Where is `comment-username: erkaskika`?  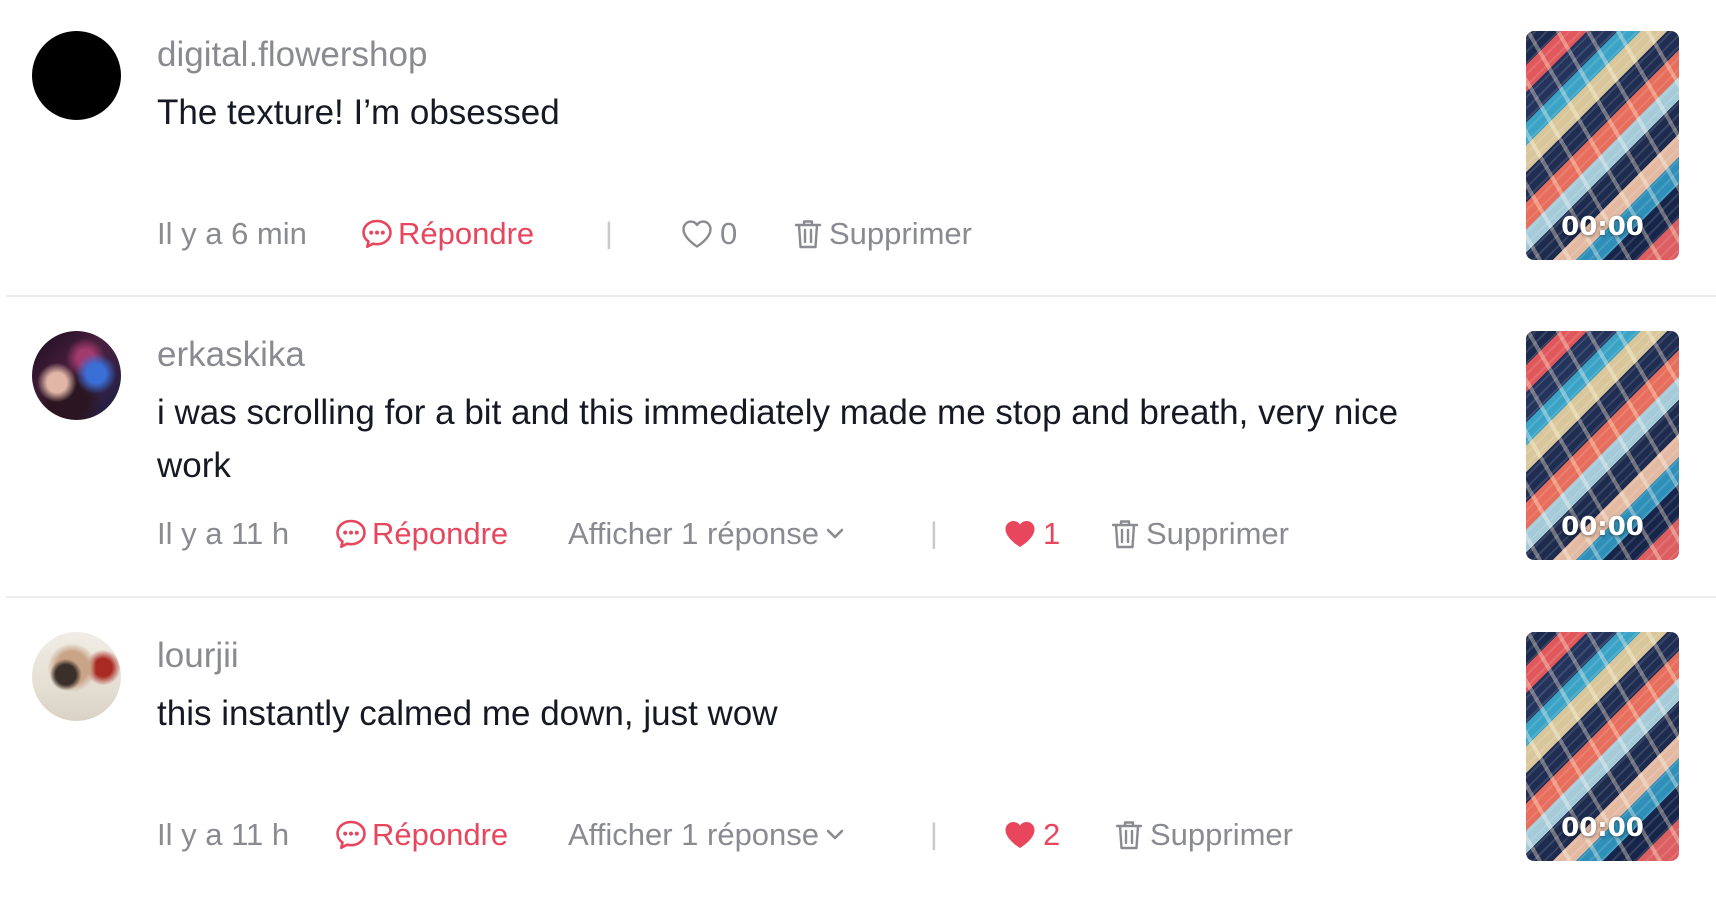 comment-username: erkaskika is located at coordinates (231, 355).